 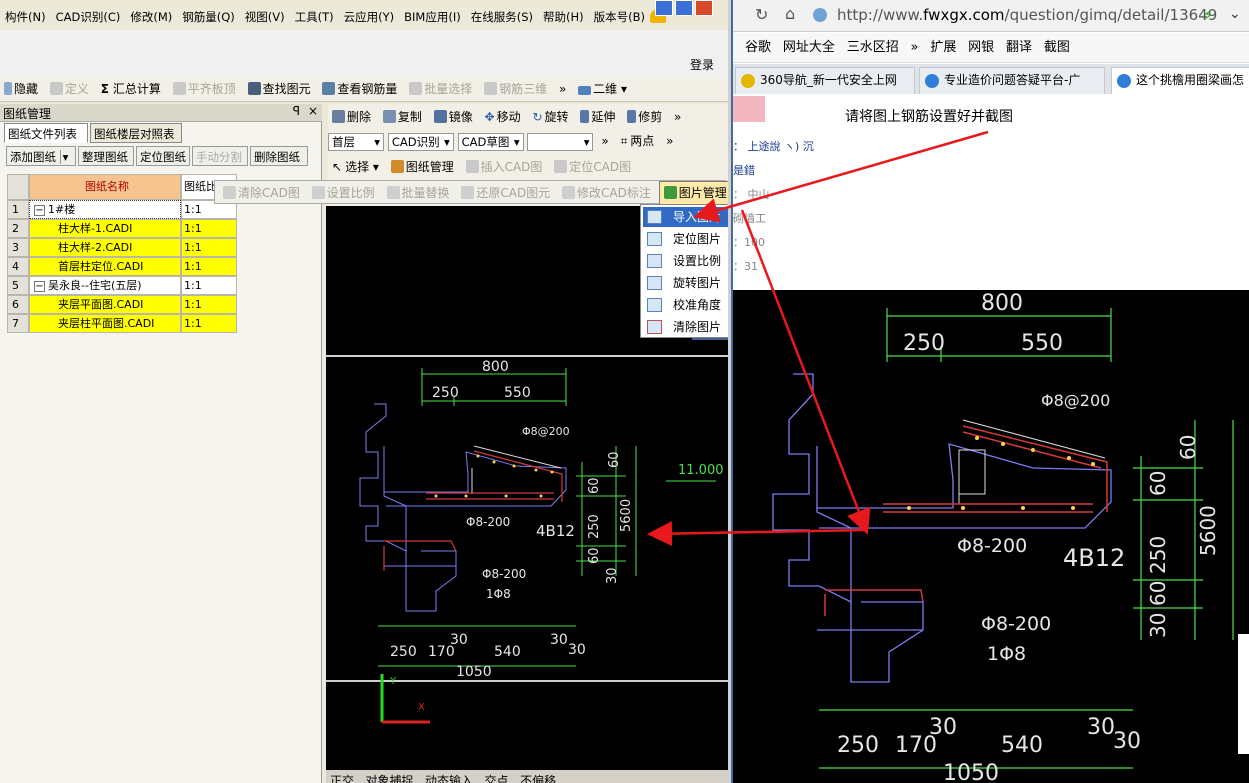 What do you see at coordinates (402, 117) in the screenshot?
I see `copy-button: 复制` at bounding box center [402, 117].